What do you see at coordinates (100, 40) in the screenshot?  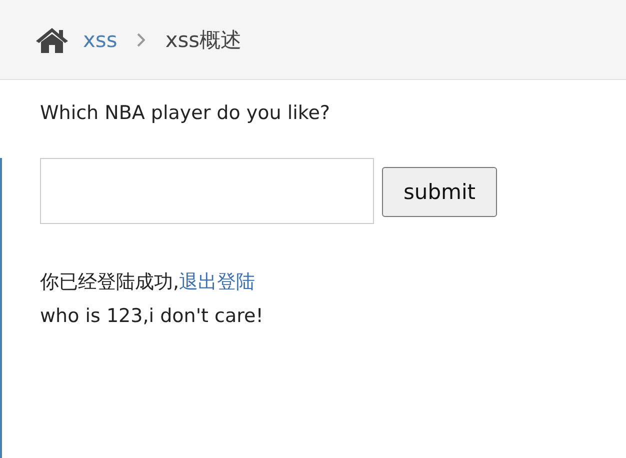 I see `breadcrumb-link: xss` at bounding box center [100, 40].